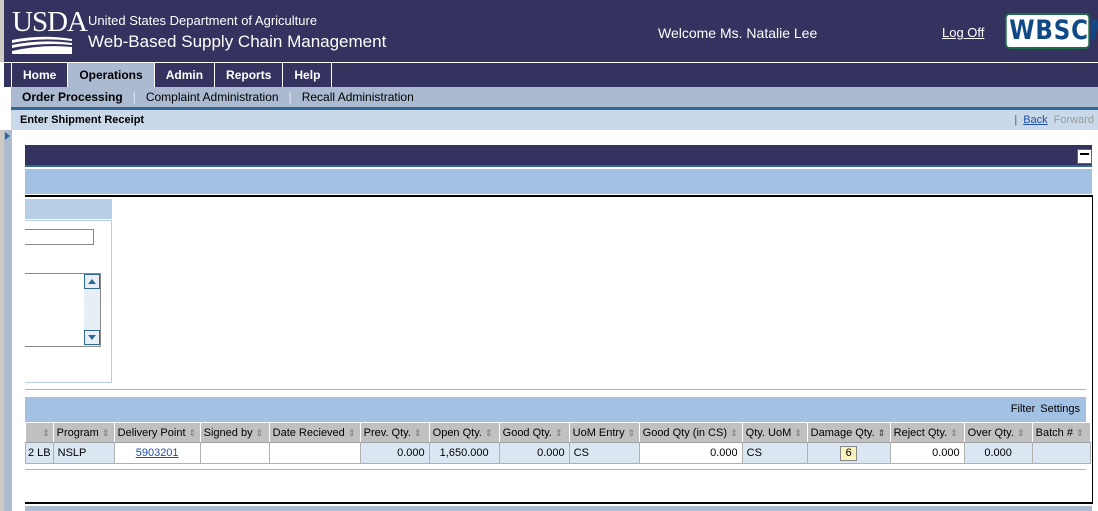  I want to click on cell-damage-qty: 6, so click(848, 453).